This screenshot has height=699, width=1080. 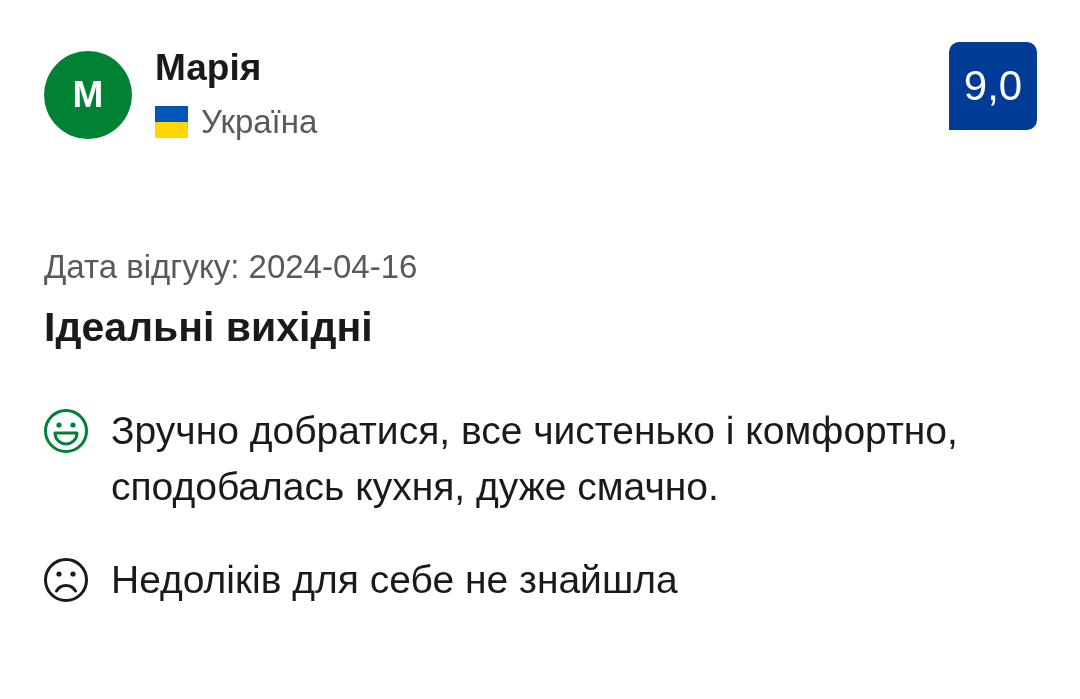 I want to click on reviewer-country: Україна, so click(x=259, y=122).